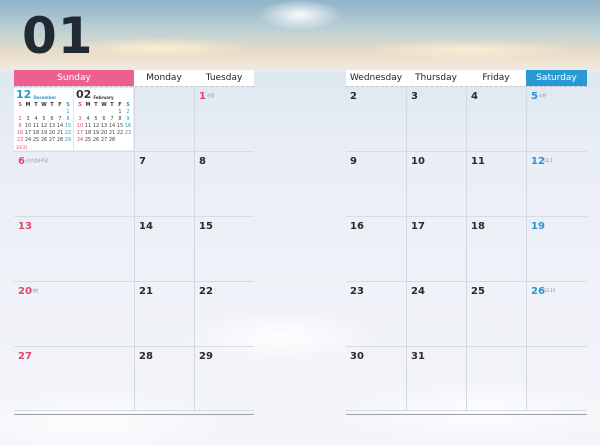 Image resolution: width=600 pixels, height=445 pixels. Describe the element at coordinates (376, 184) in the screenshot. I see `day-cell: 9` at that location.